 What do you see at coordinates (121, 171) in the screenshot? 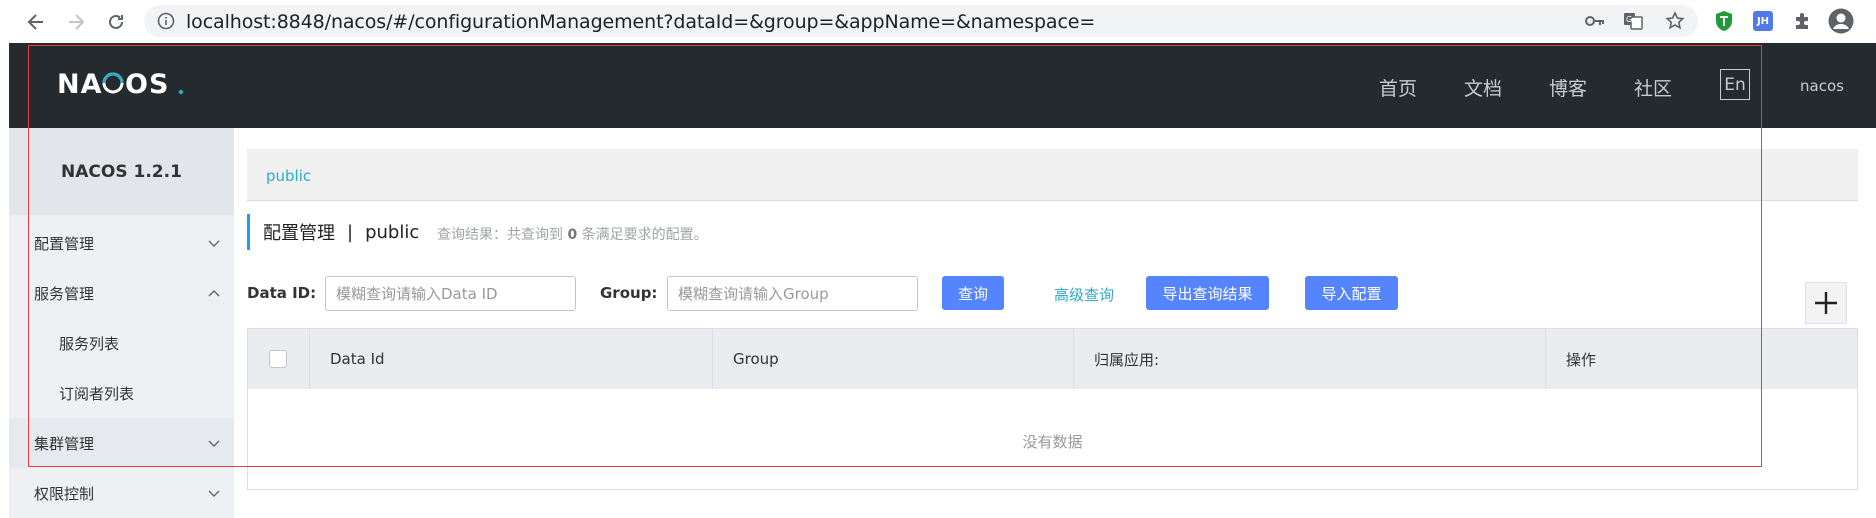
I see `sidebar-title: NACOS 1.2.1` at bounding box center [121, 171].